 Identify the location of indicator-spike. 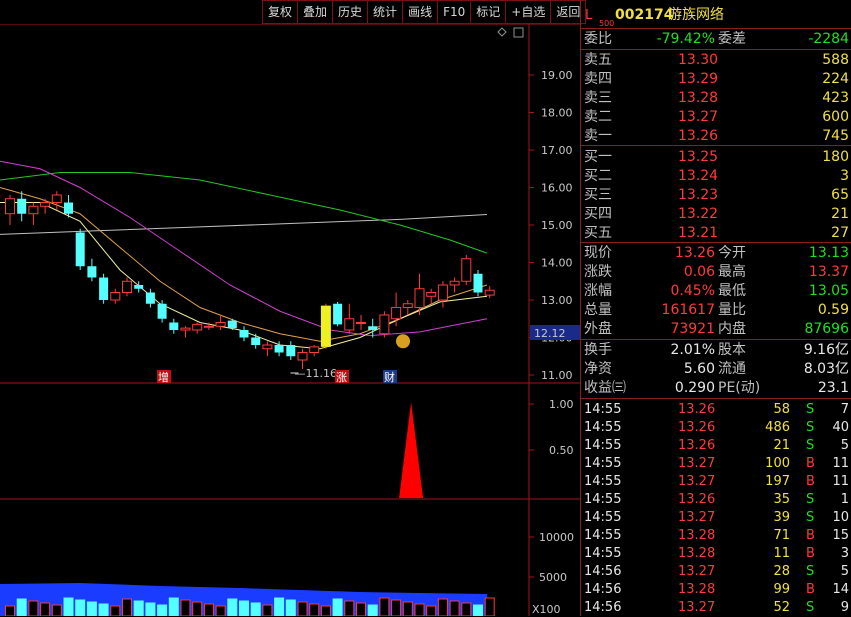
(411, 450).